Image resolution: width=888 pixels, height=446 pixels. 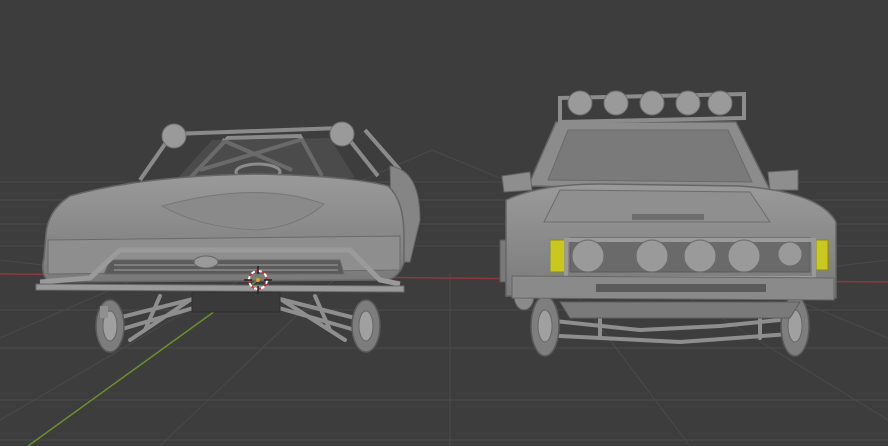 What do you see at coordinates (342, 134) in the screenshot?
I see `light-pod-right` at bounding box center [342, 134].